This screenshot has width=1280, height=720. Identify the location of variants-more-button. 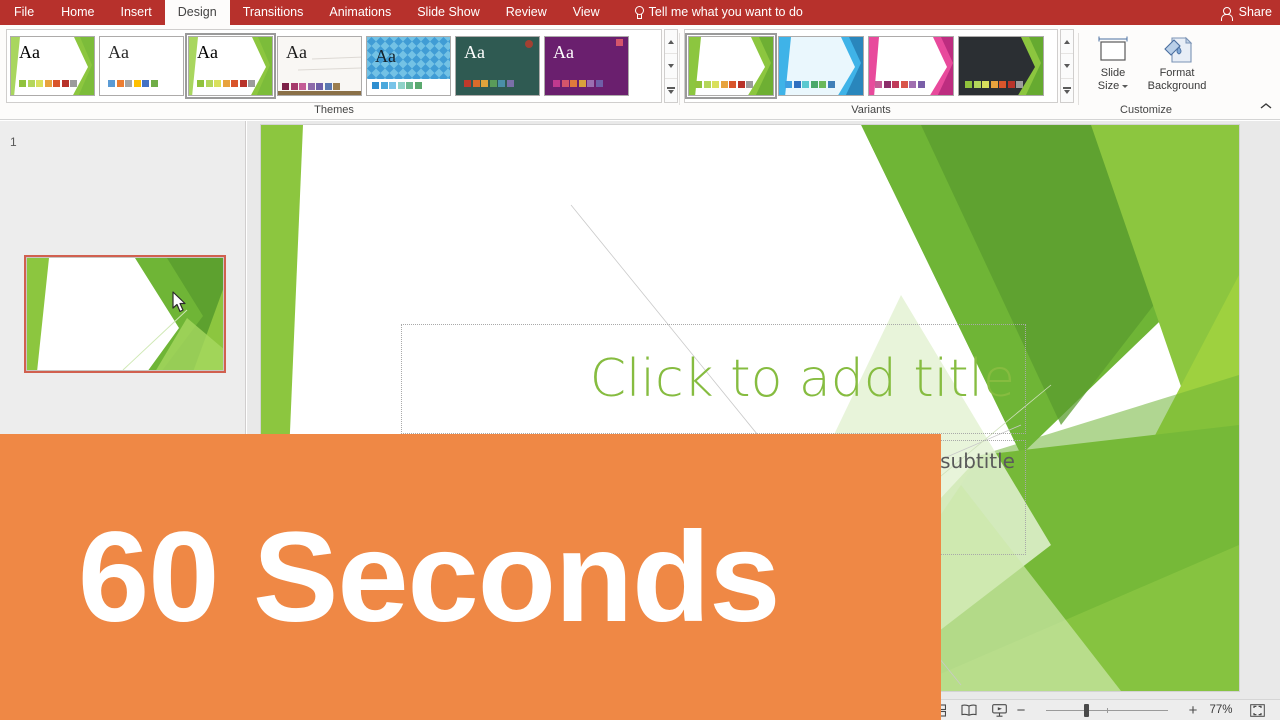
(1067, 90).